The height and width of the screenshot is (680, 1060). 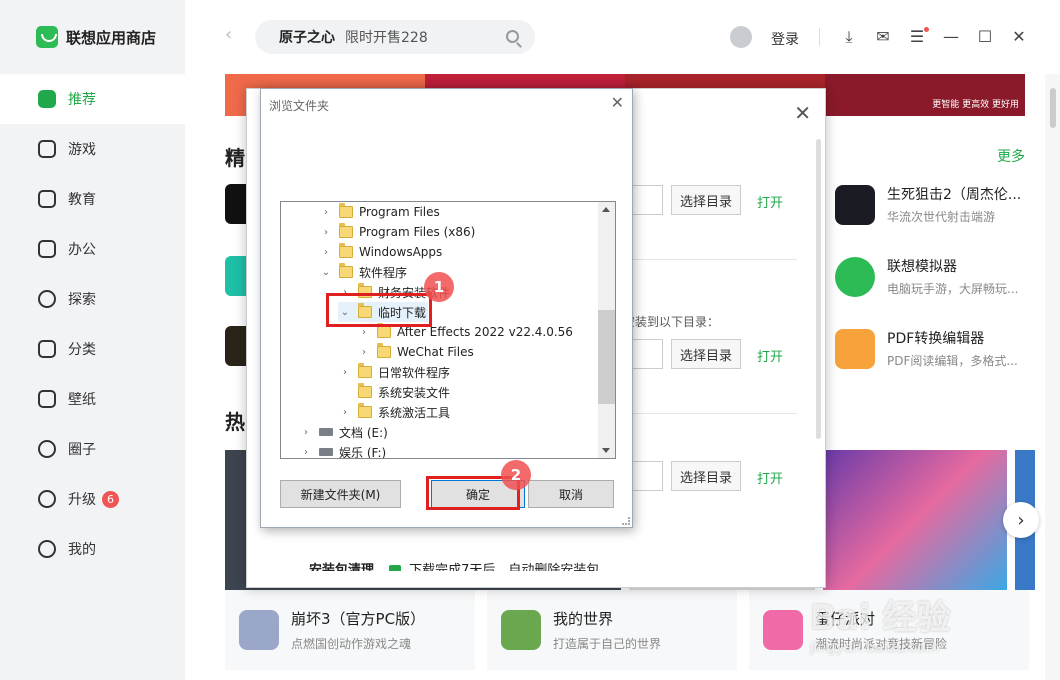 I want to click on toolbar-divider, so click(x=819, y=37).